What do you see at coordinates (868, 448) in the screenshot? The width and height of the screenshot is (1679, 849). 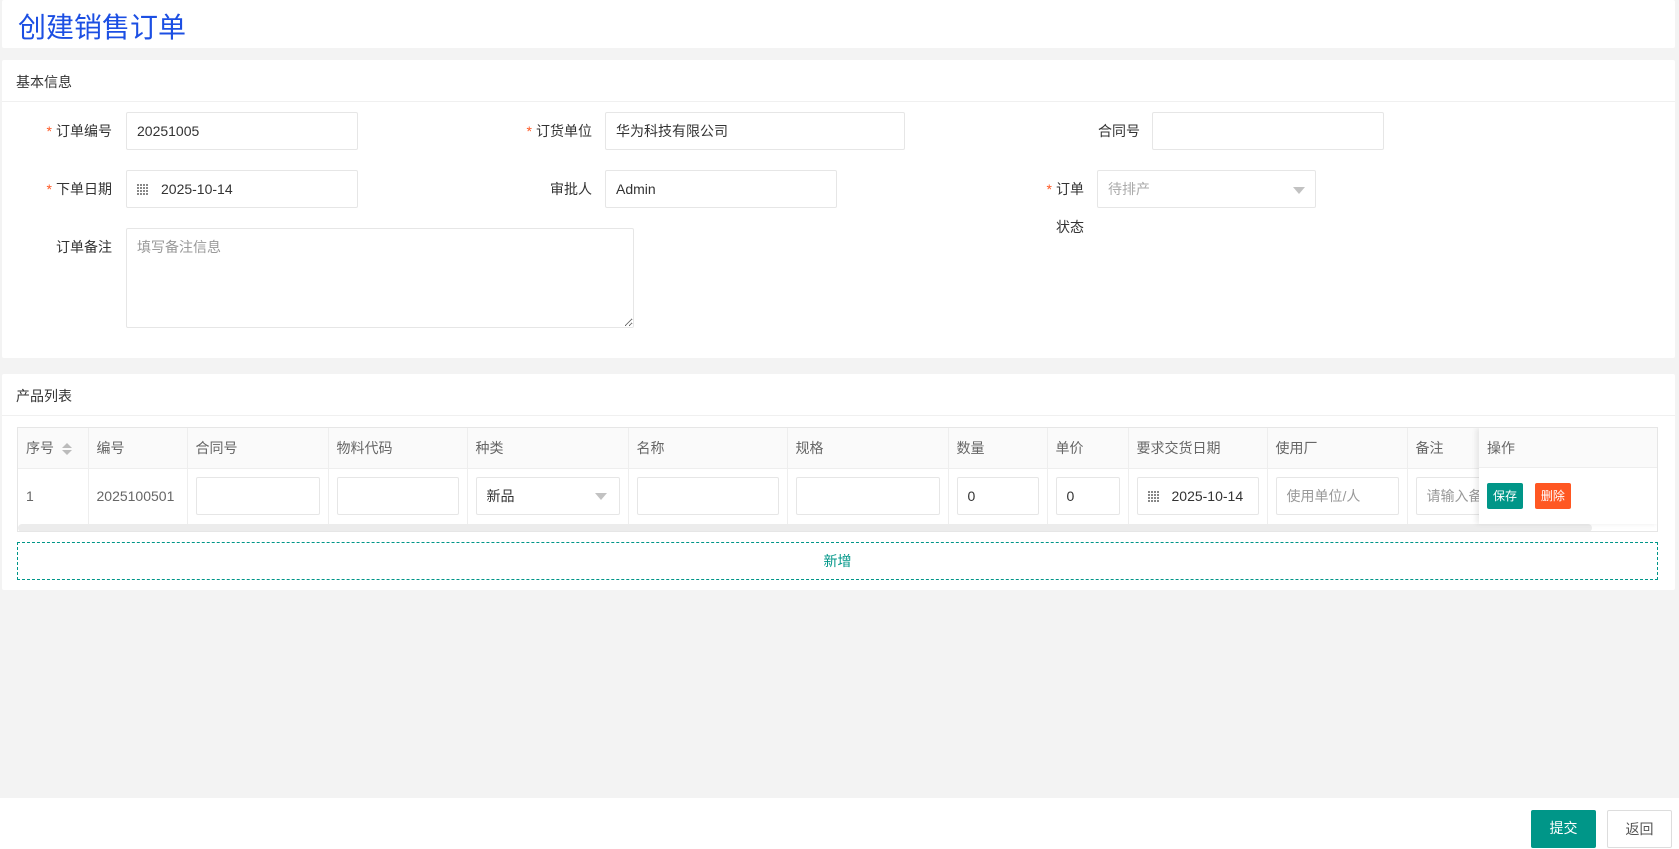 I see `col-spec: 规格` at bounding box center [868, 448].